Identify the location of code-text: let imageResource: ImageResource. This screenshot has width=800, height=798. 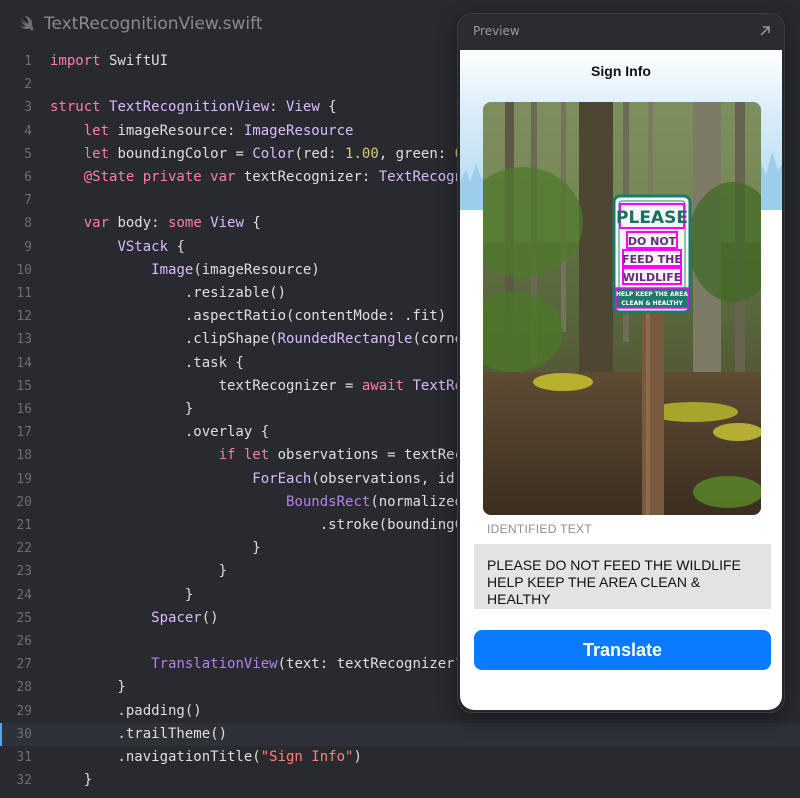
(202, 131).